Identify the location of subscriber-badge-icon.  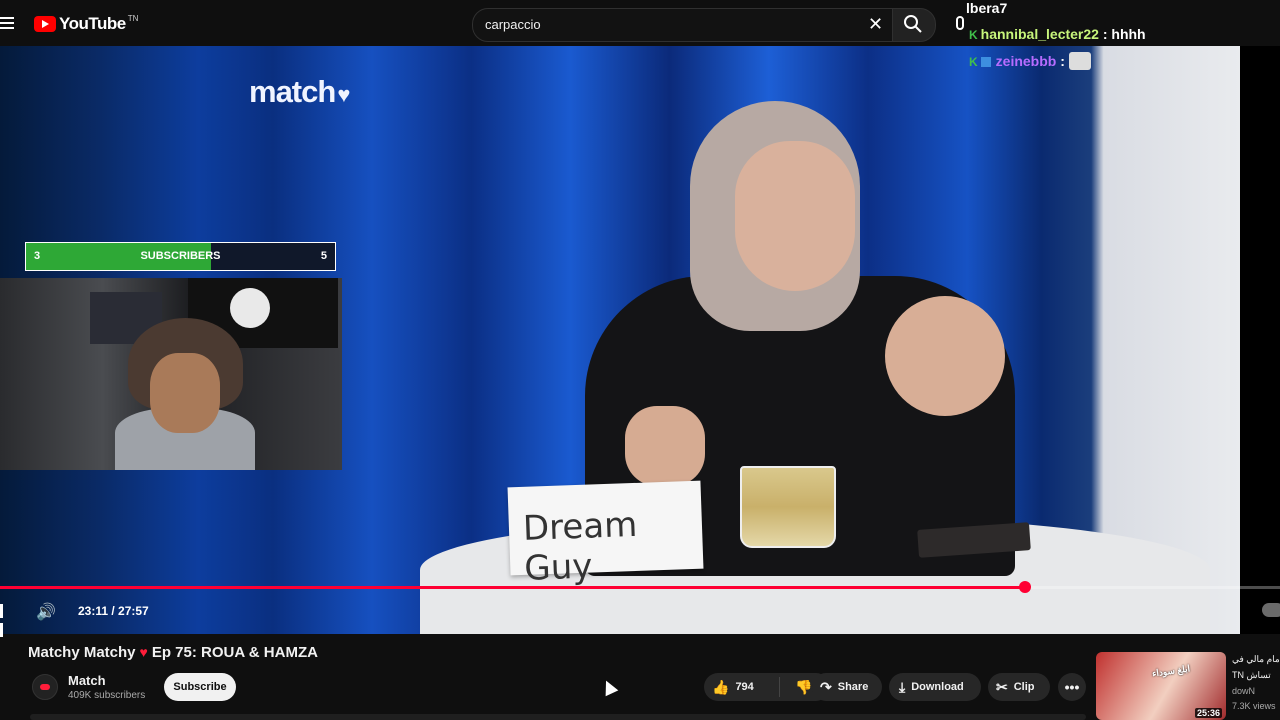
(985, 62).